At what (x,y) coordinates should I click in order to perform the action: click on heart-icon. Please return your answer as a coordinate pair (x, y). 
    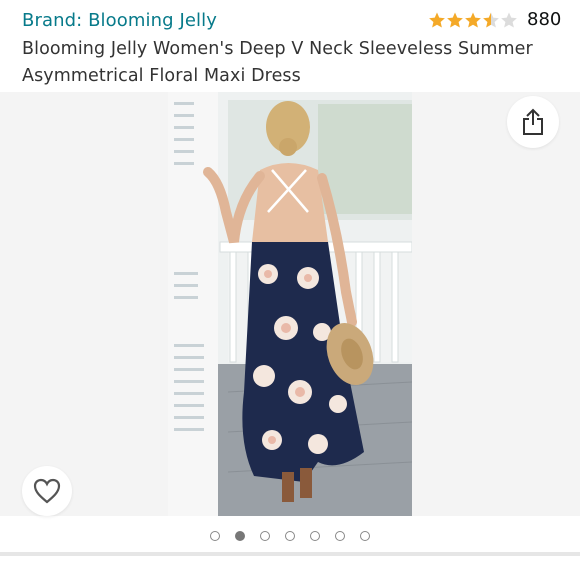
    Looking at the image, I should click on (47, 491).